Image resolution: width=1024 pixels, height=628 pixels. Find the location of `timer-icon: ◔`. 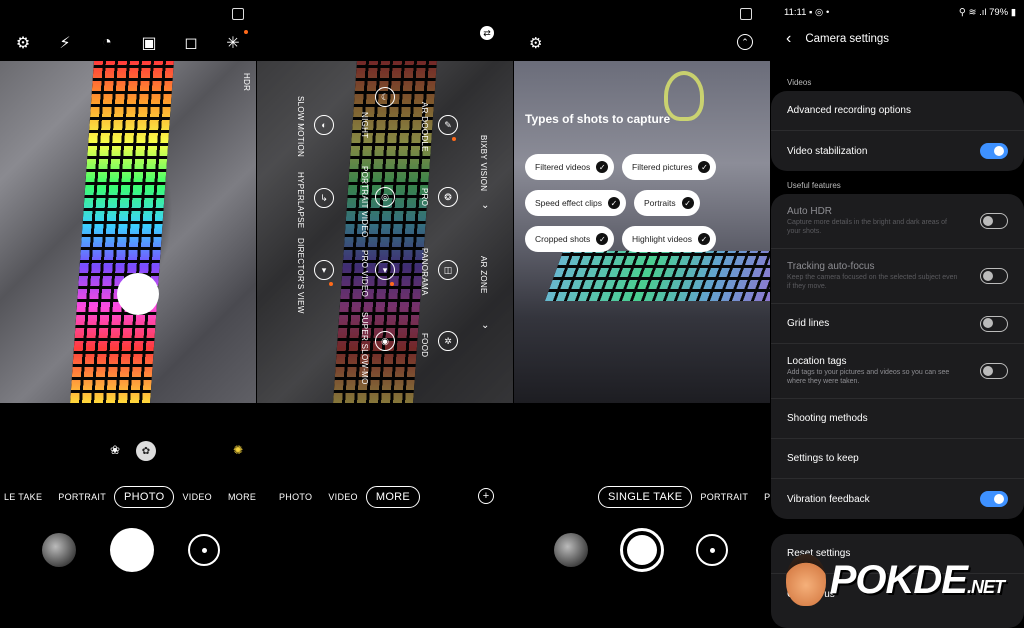

timer-icon: ◔ is located at coordinates (107, 43).